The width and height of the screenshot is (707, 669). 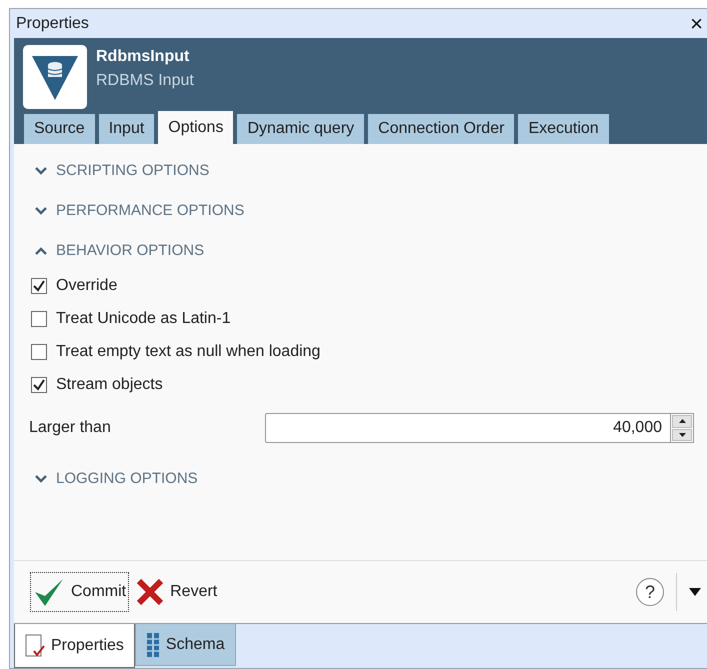 What do you see at coordinates (143, 57) in the screenshot?
I see `component-name: RdbmsInput` at bounding box center [143, 57].